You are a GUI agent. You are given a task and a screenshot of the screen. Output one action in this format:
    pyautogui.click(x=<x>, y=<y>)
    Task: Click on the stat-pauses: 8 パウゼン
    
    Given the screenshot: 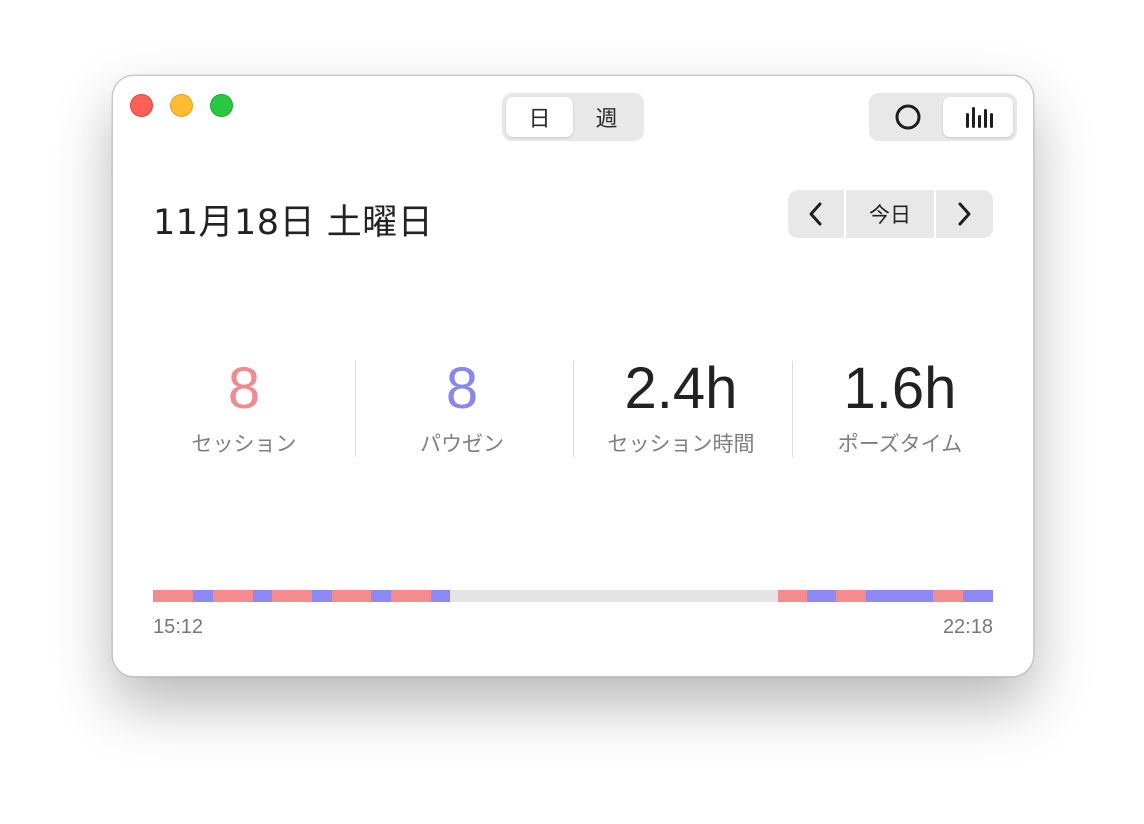 What is the action you would take?
    pyautogui.click(x=462, y=407)
    